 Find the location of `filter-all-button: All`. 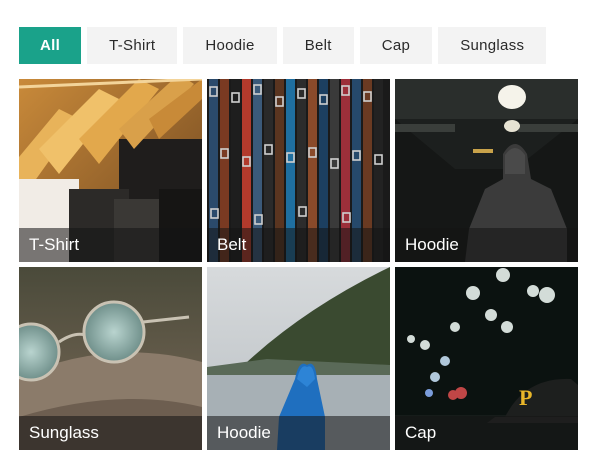

filter-all-button: All is located at coordinates (50, 45).